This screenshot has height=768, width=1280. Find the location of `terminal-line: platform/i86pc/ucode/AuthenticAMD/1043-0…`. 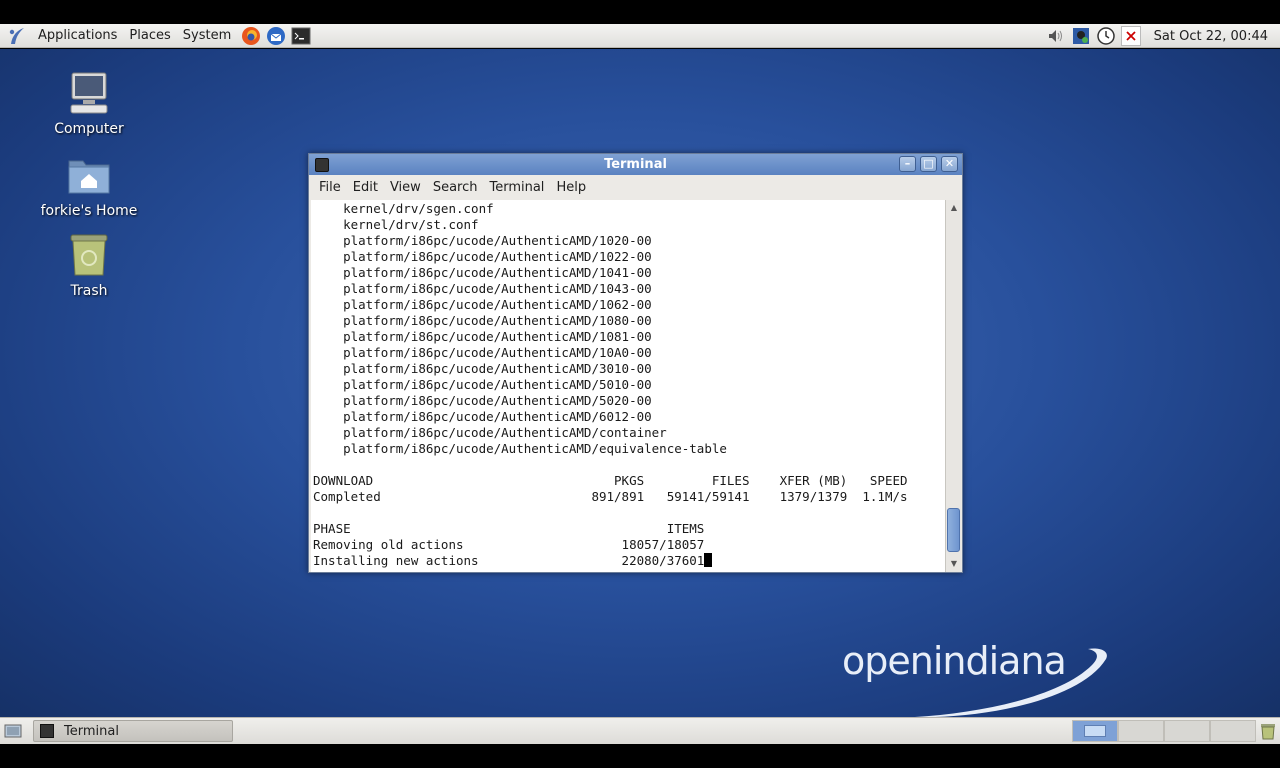

terminal-line: platform/i86pc/ucode/AuthenticAMD/1043-0… is located at coordinates (482, 288).